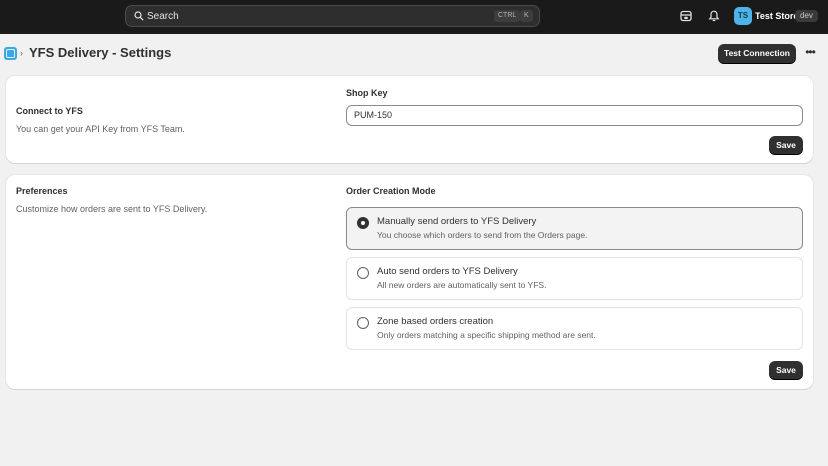 This screenshot has width=828, height=466. What do you see at coordinates (163, 16) in the screenshot?
I see `search-label: Search` at bounding box center [163, 16].